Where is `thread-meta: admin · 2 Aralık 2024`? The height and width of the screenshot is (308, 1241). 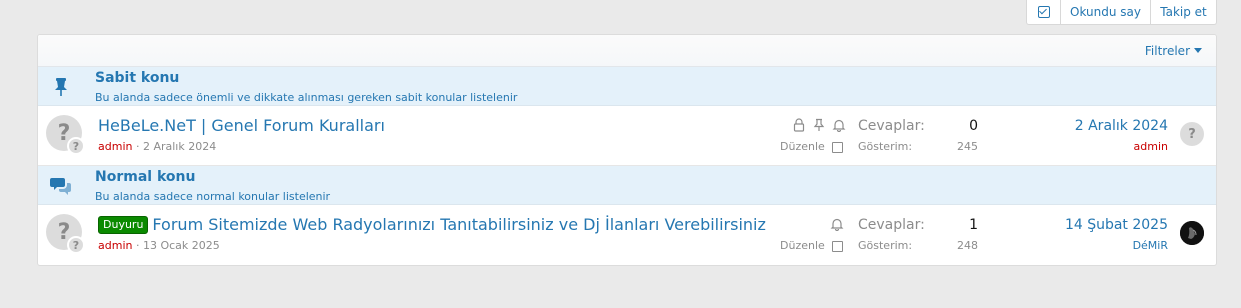 thread-meta: admin · 2 Aralık 2024 is located at coordinates (157, 146).